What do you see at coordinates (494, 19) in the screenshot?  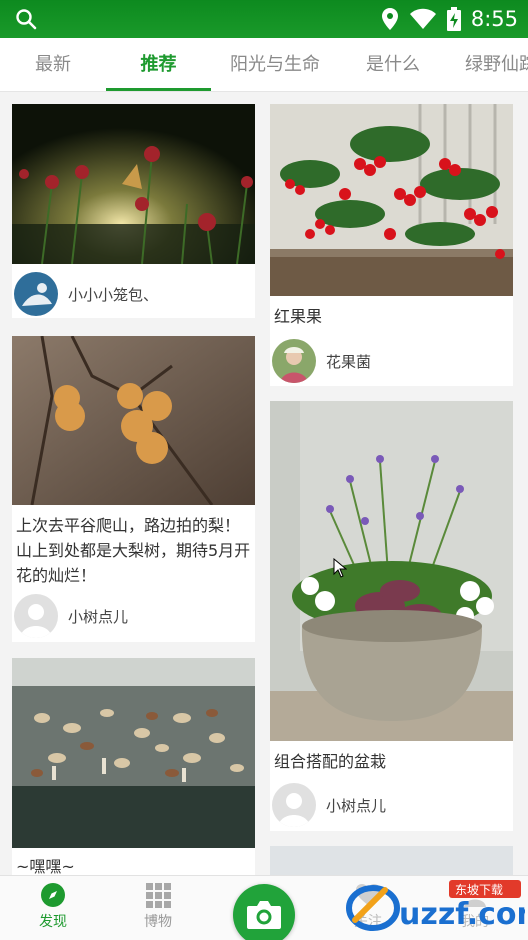 I see `clock: 8:55` at bounding box center [494, 19].